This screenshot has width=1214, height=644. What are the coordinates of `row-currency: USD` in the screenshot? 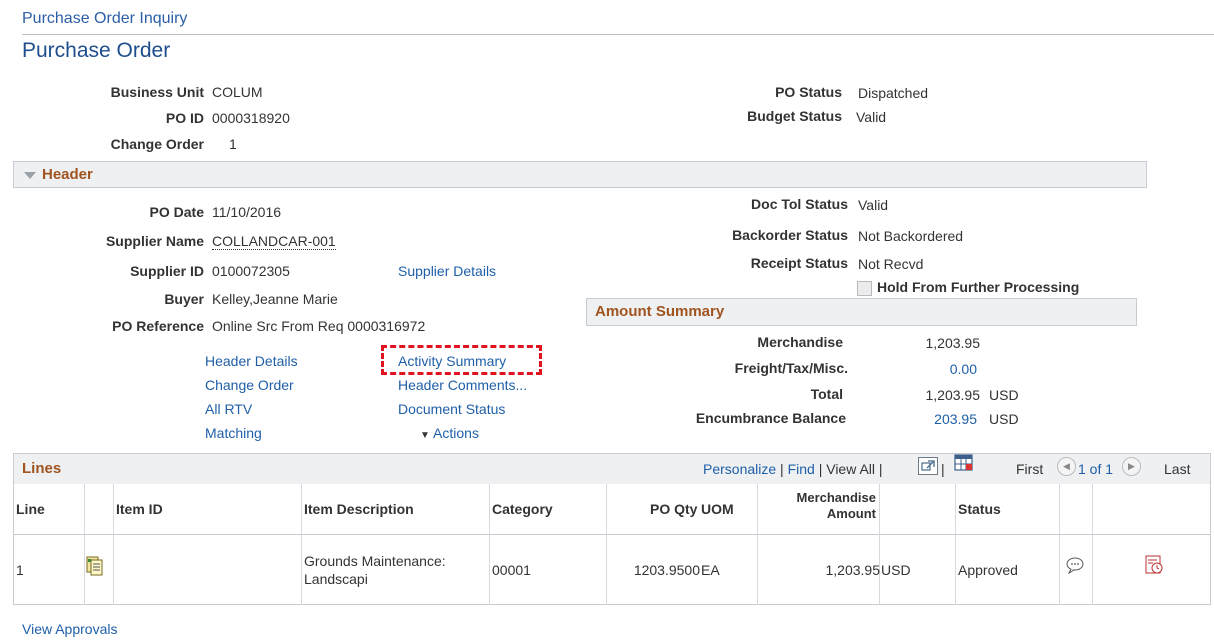 It's located at (896, 570).